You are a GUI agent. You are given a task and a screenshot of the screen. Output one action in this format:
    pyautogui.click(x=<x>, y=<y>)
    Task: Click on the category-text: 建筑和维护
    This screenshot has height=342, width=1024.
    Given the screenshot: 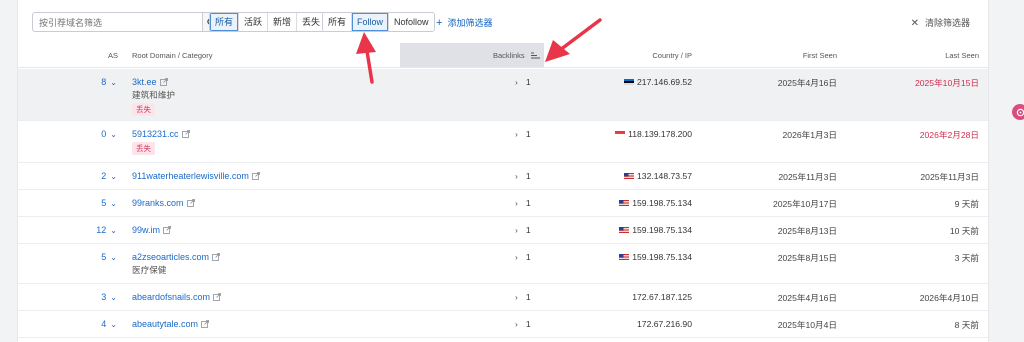 What is the action you would take?
    pyautogui.click(x=153, y=95)
    